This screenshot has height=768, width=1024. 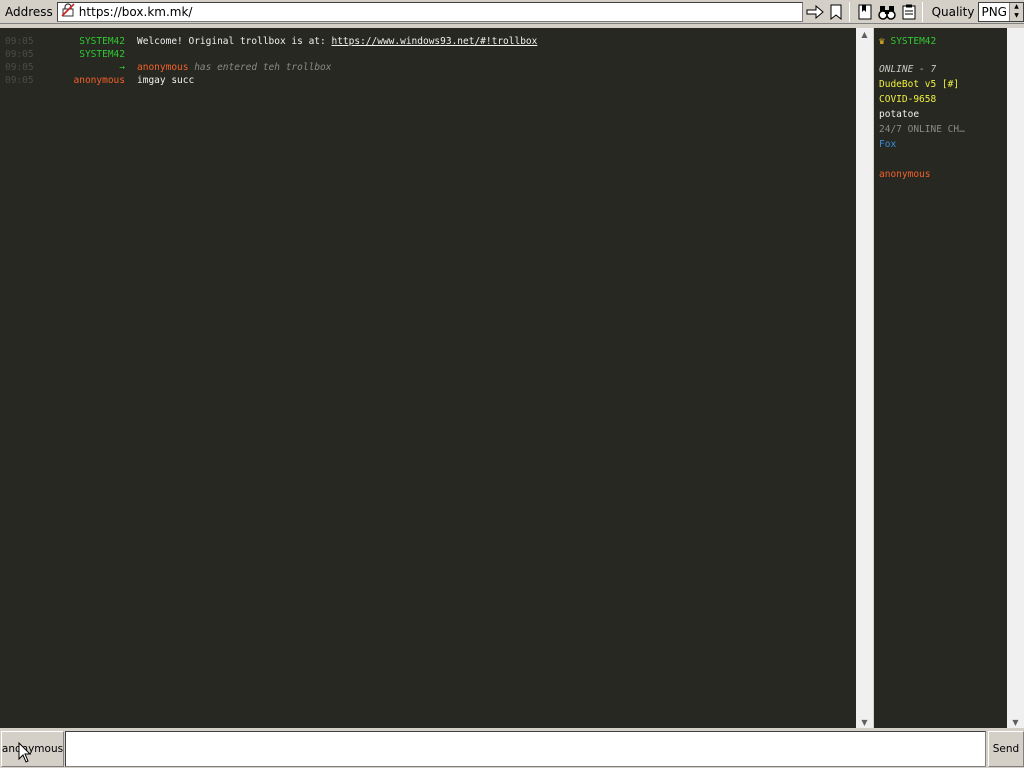 I want to click on chat-message: 09:05 → anonymous has entered teh trollbox, so click(x=428, y=67).